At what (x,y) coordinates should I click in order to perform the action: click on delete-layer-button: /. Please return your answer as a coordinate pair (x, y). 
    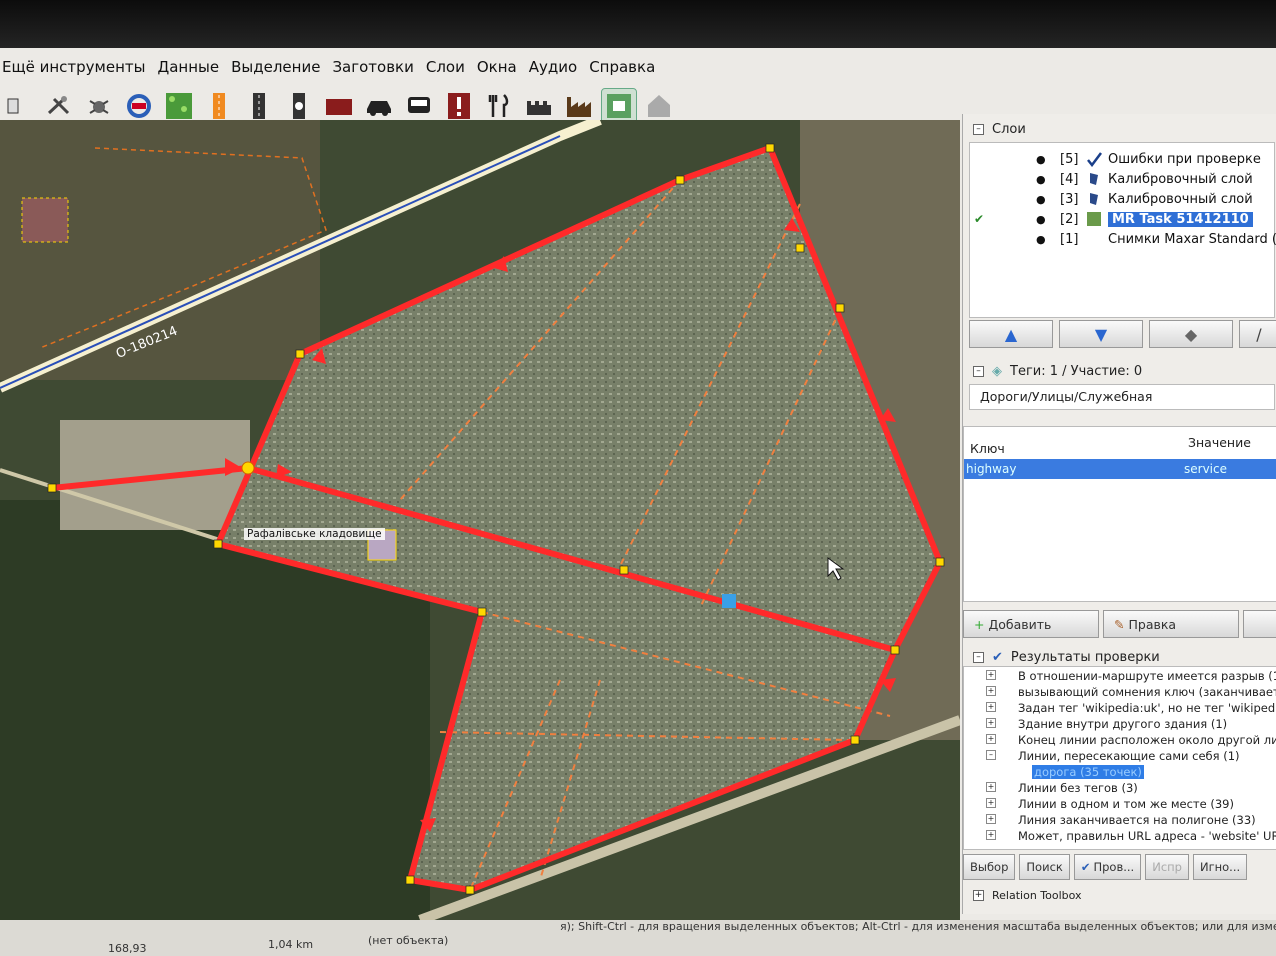
    Looking at the image, I should click on (1257, 334).